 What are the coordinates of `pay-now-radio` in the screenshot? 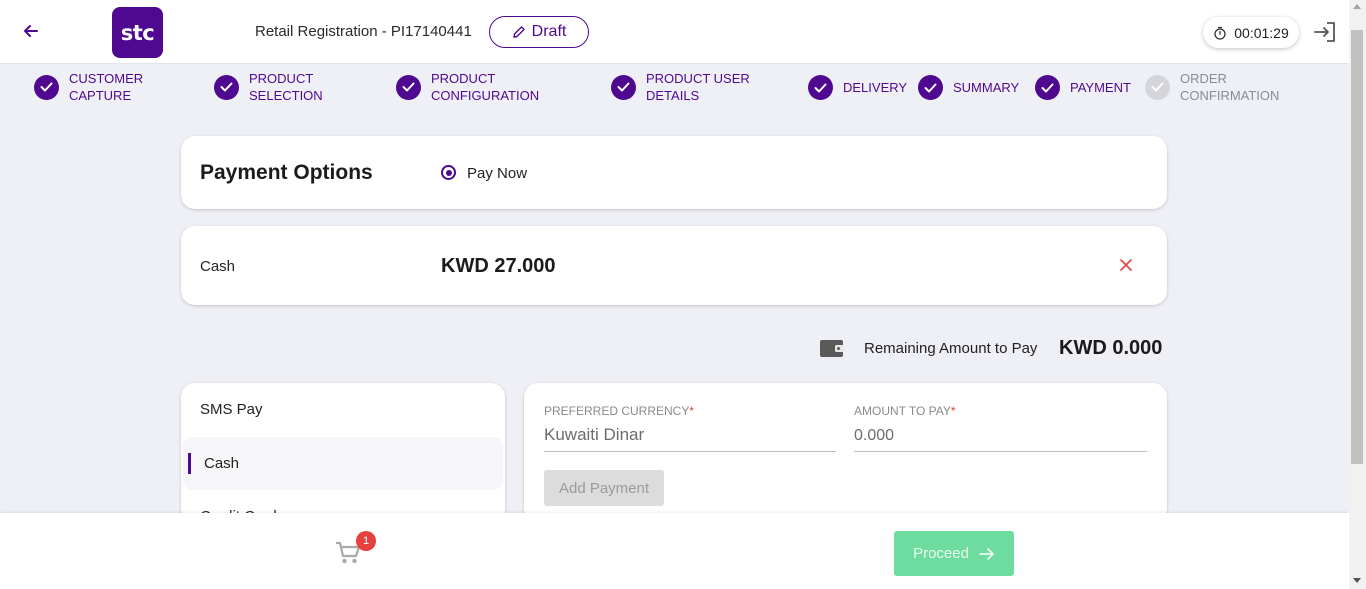 It's located at (448, 172).